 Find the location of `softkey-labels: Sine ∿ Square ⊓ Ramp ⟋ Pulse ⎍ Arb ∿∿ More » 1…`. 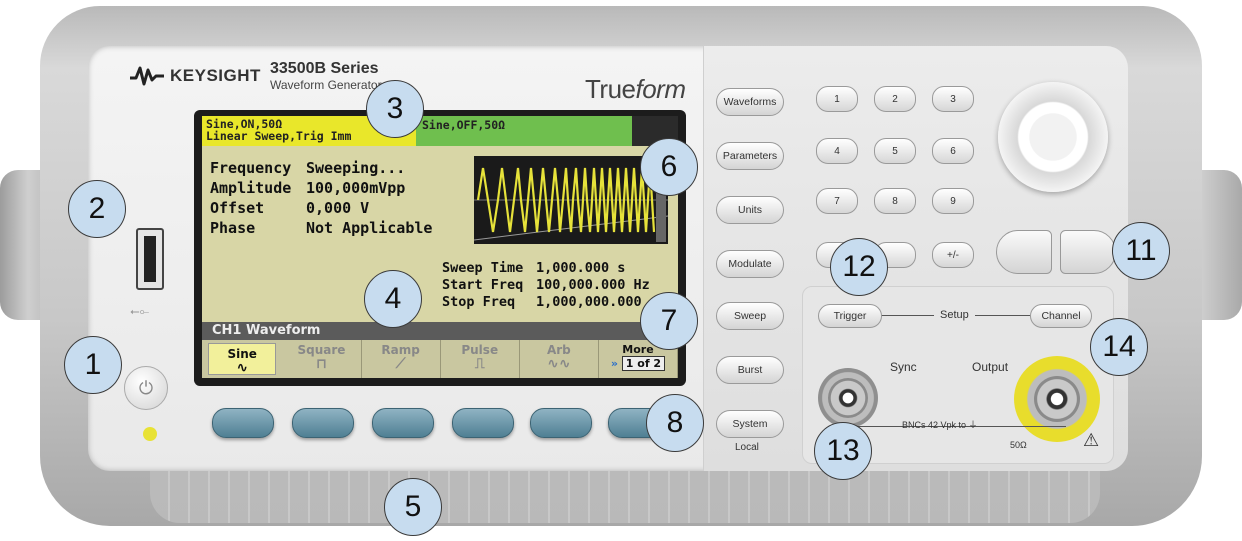

softkey-labels: Sine ∿ Square ⊓ Ramp ⟋ Pulse ⎍ Arb ∿∿ More » 1… is located at coordinates (440, 359).